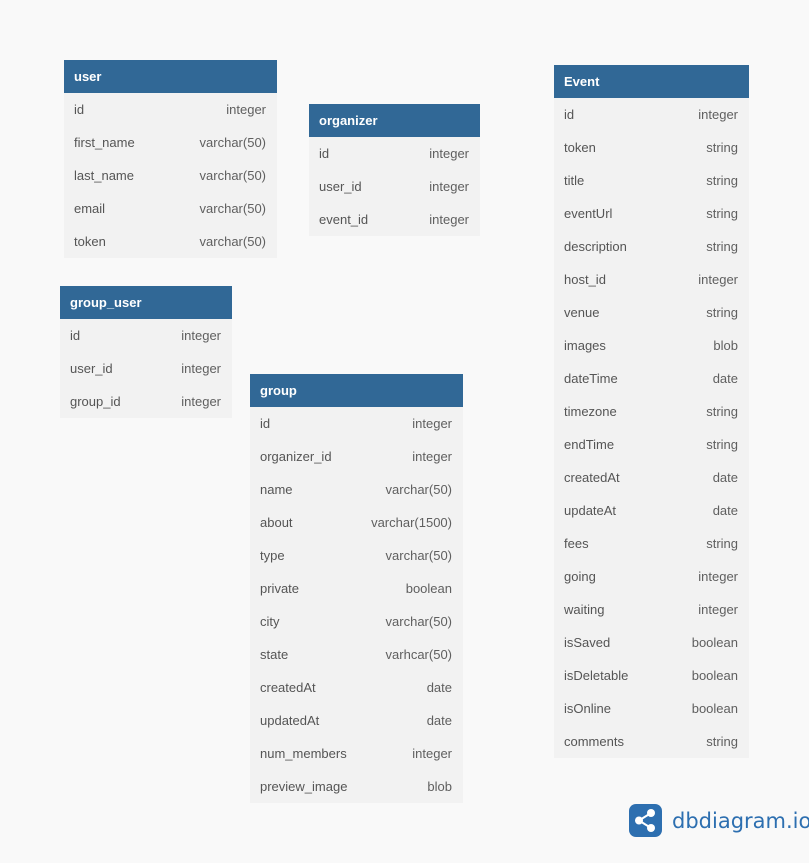  What do you see at coordinates (303, 753) in the screenshot?
I see `field-name: num_members` at bounding box center [303, 753].